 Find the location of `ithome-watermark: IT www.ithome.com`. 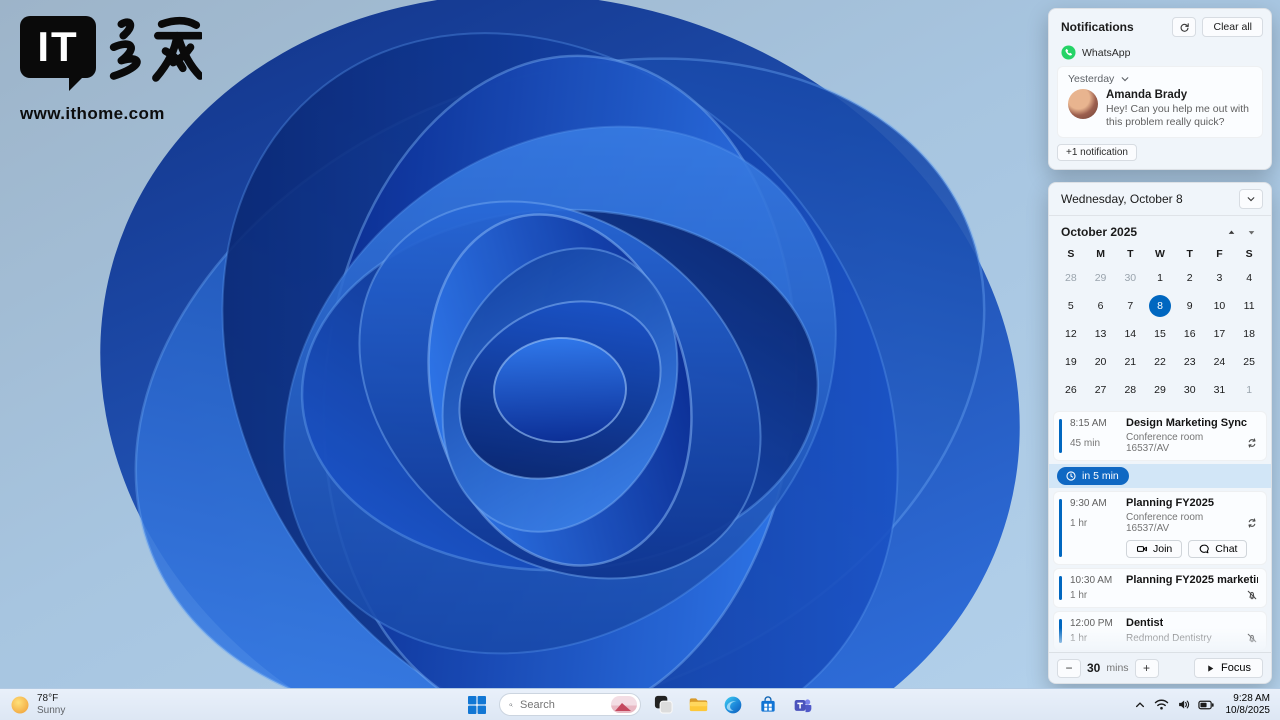

ithome-watermark: IT www.ithome.com is located at coordinates (111, 70).